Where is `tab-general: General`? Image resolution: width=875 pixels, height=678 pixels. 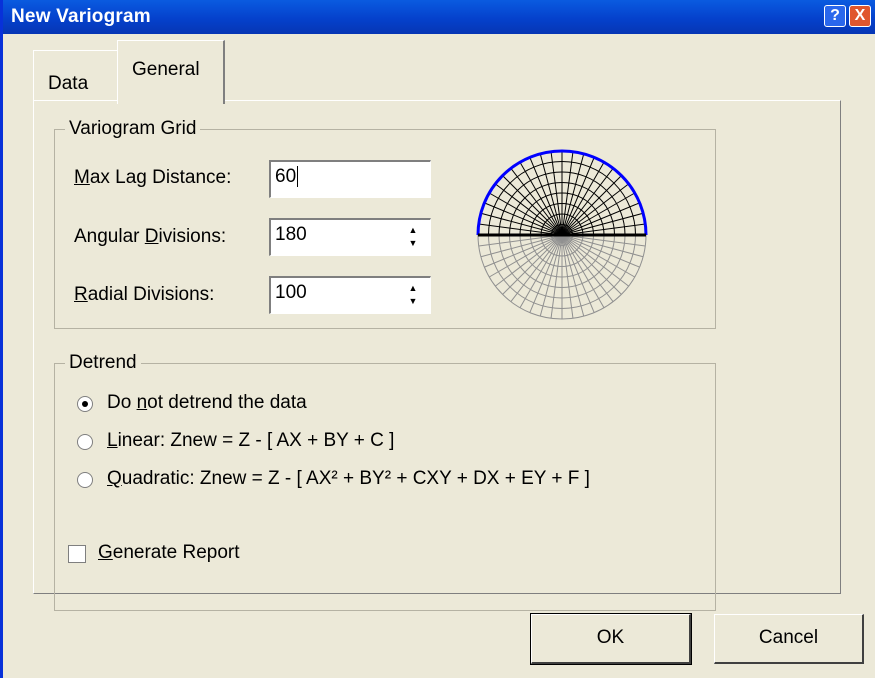
tab-general: General is located at coordinates (171, 72).